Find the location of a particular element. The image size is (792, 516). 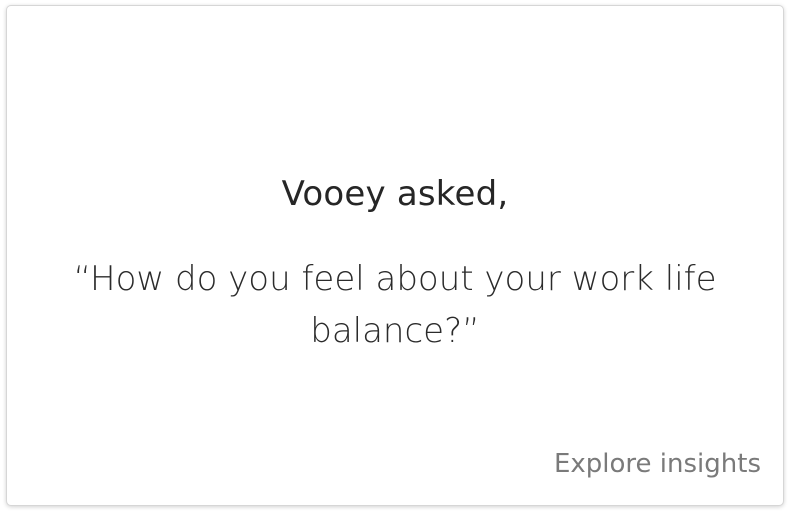

asker-heading: Vooey asked, is located at coordinates (395, 194).